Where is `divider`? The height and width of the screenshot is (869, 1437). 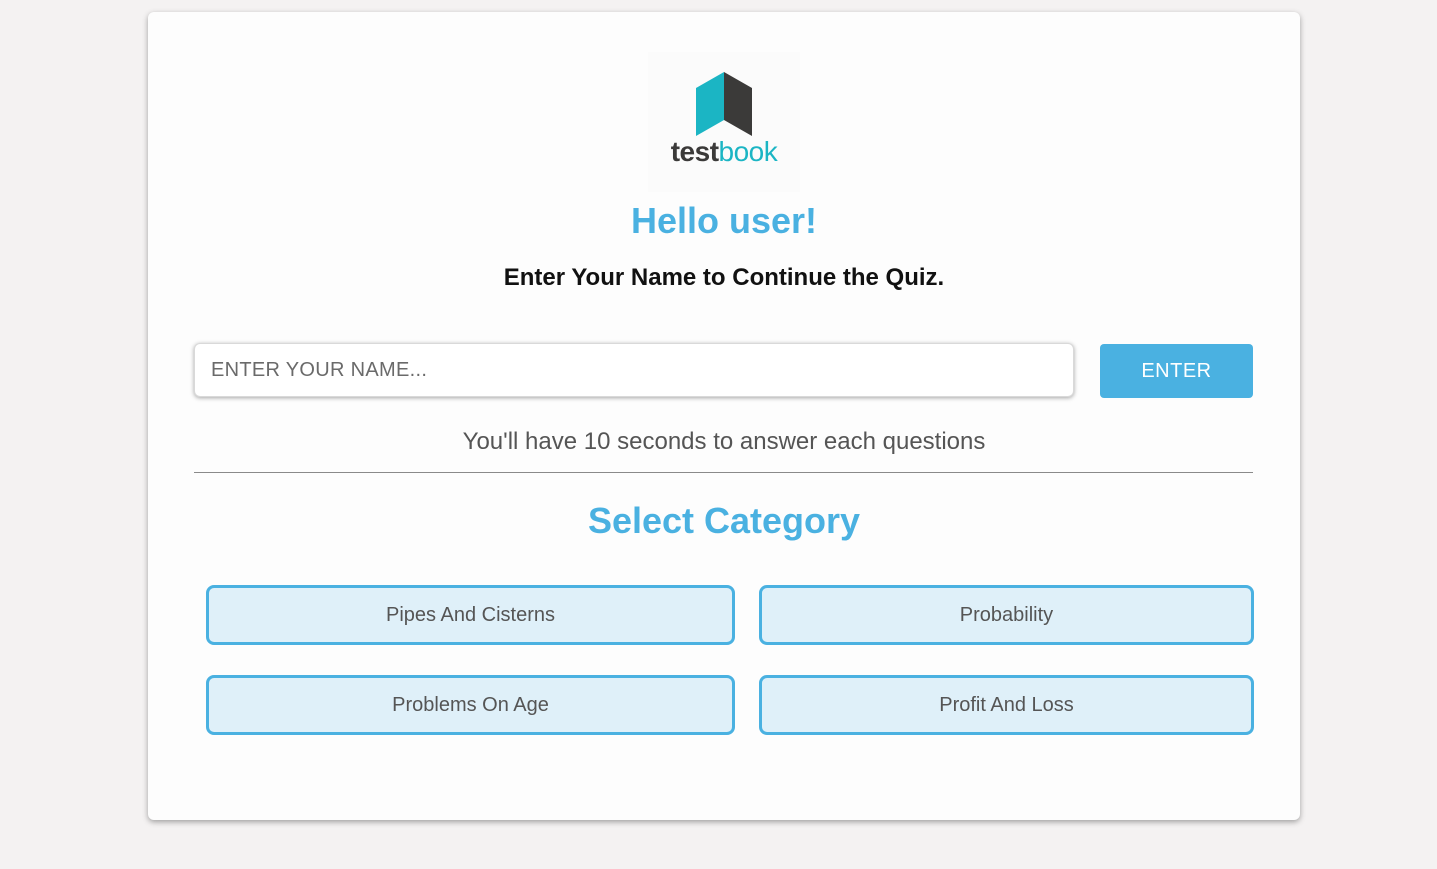
divider is located at coordinates (723, 472).